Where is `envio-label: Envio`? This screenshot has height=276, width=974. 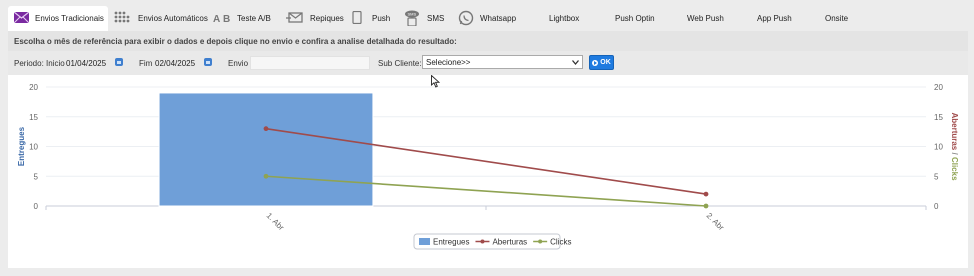
envio-label: Envio is located at coordinates (238, 63).